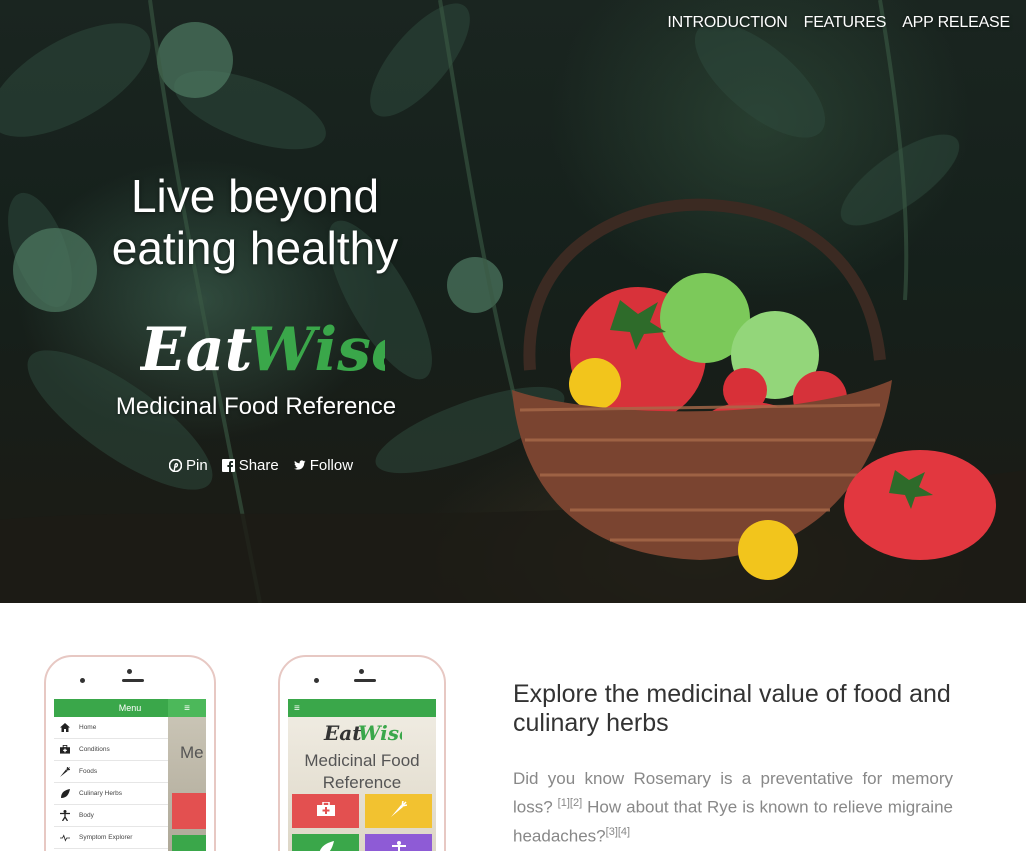 The image size is (1026, 851). What do you see at coordinates (94, 749) in the screenshot?
I see `menu-item-label: Conditions` at bounding box center [94, 749].